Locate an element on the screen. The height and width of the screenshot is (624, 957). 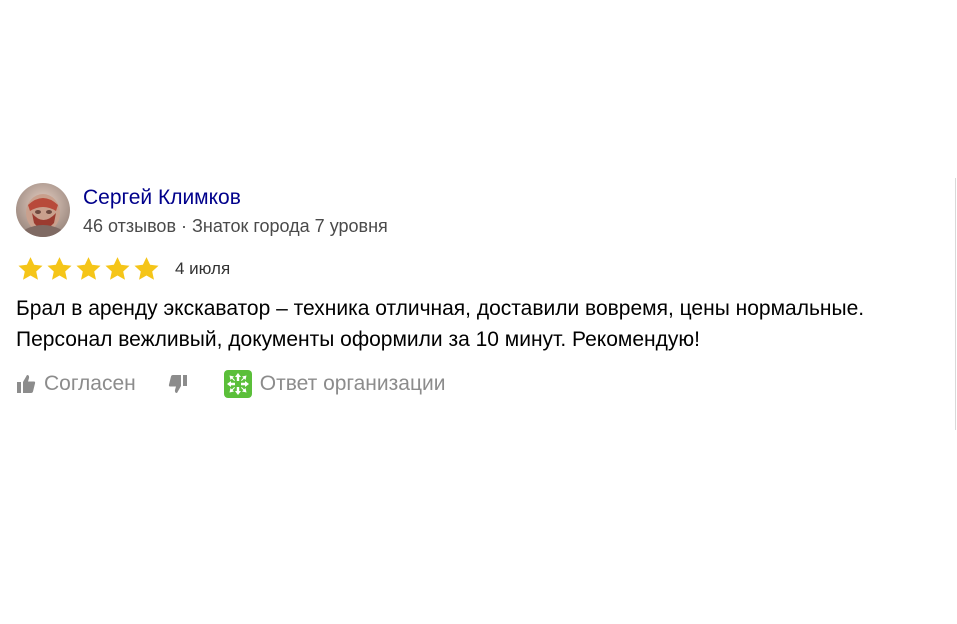
organization-reply-label: Ответ организации is located at coordinates (352, 383).